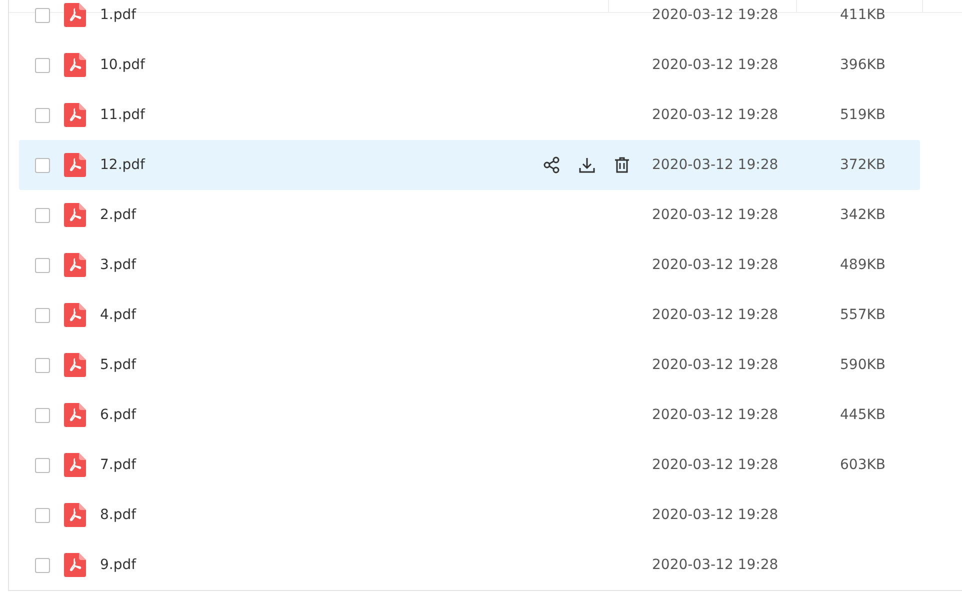 Image resolution: width=962 pixels, height=595 pixels. Describe the element at coordinates (863, 415) in the screenshot. I see `file-size: 445KB` at that location.